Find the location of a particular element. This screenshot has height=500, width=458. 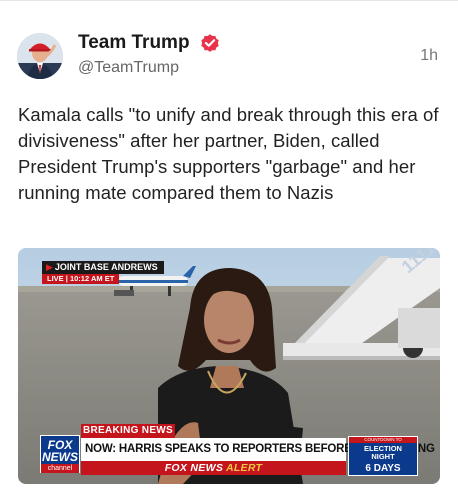

alert-brand: FOX NEWS is located at coordinates (194, 468).